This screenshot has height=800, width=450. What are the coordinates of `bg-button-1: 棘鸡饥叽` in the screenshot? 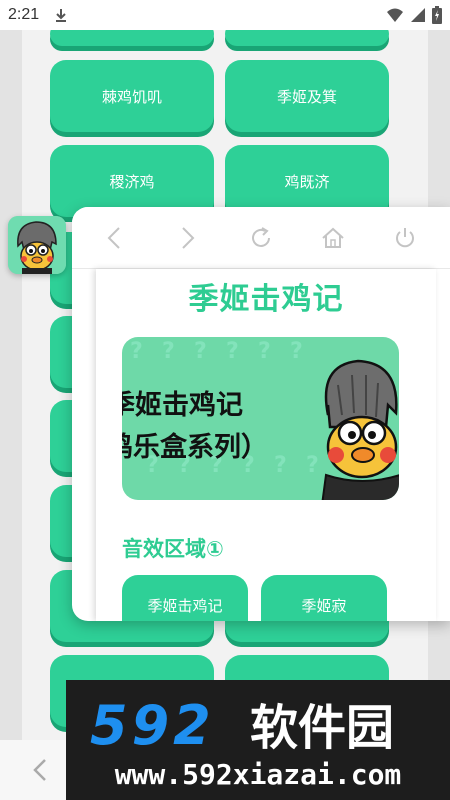 It's located at (132, 96).